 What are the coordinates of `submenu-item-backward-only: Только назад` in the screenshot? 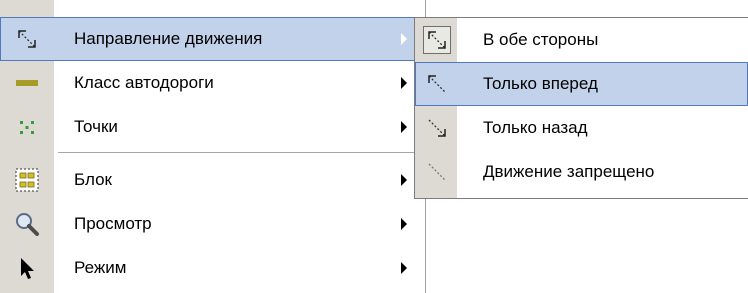 It's located at (581, 128).